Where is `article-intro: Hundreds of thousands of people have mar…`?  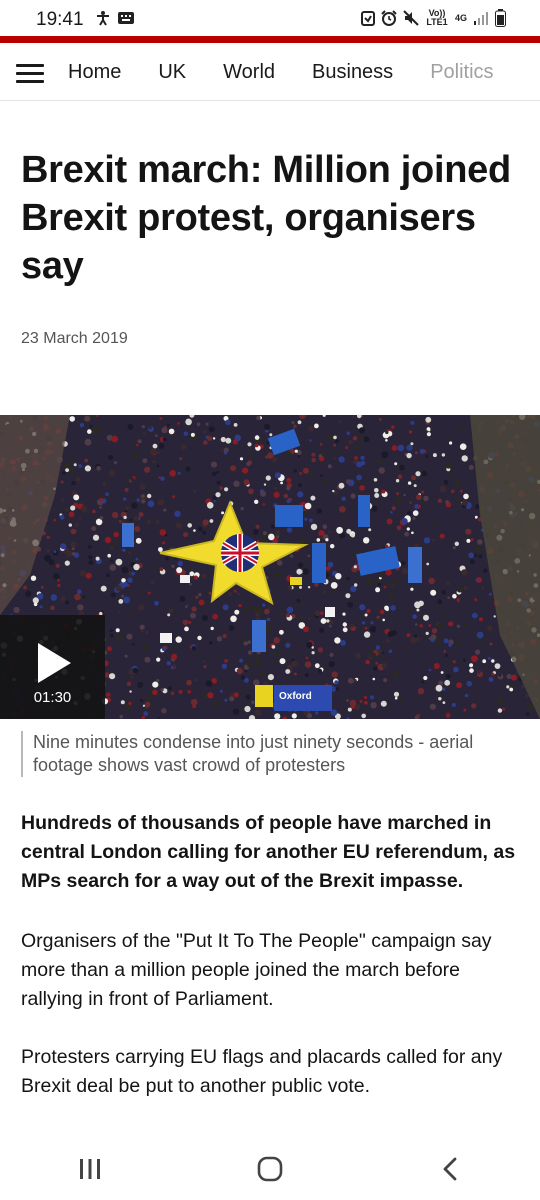
article-intro: Hundreds of thousands of people have mar… is located at coordinates (268, 852).